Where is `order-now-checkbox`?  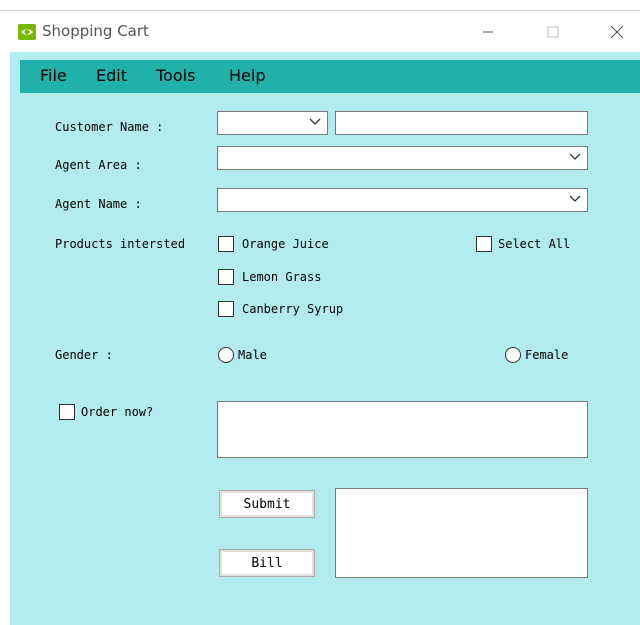
order-now-checkbox is located at coordinates (67, 412).